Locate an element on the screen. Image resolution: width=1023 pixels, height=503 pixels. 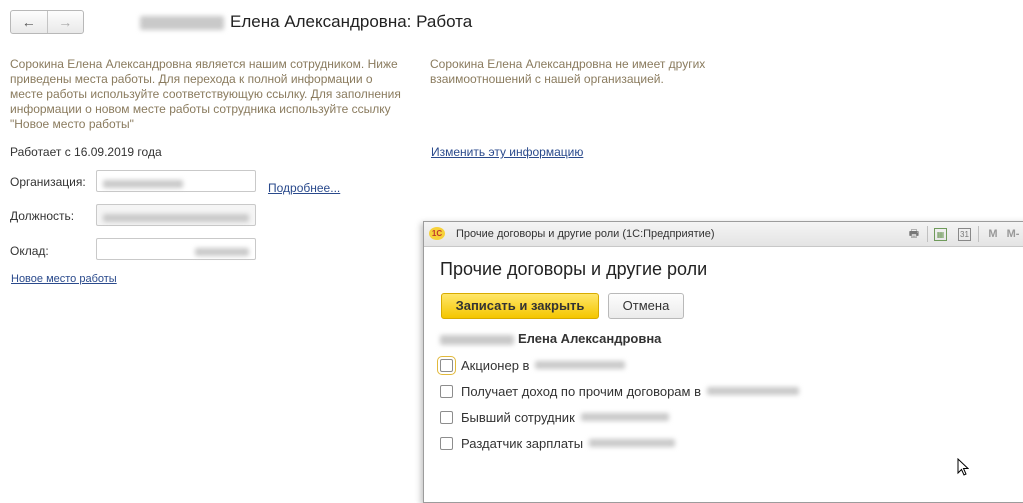
organization-field is located at coordinates (176, 181).